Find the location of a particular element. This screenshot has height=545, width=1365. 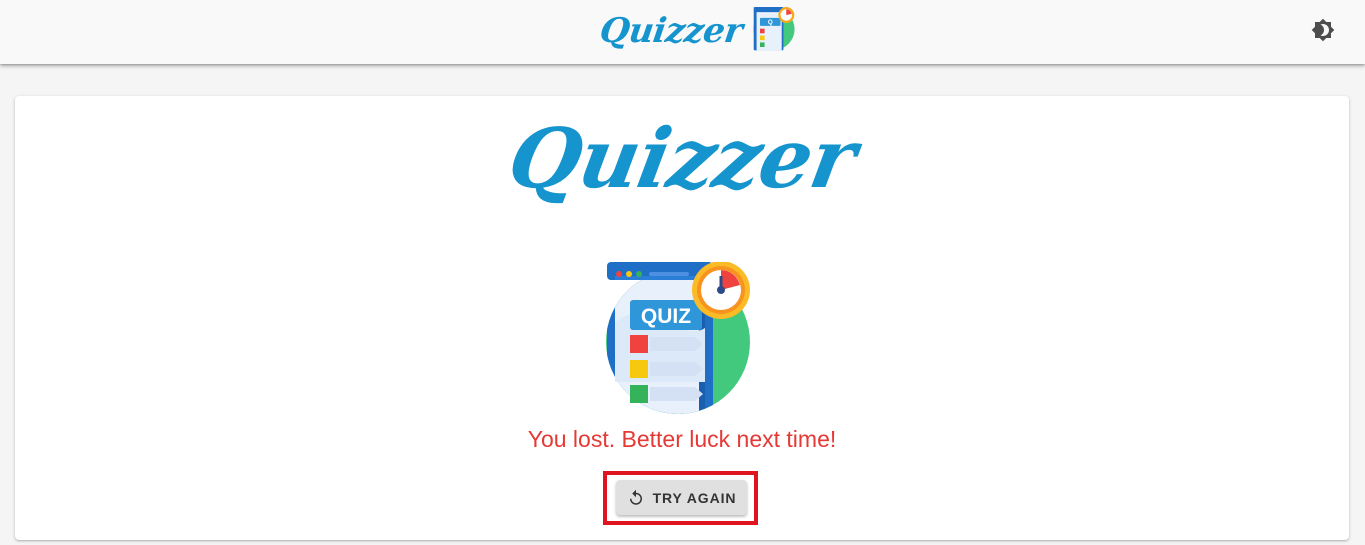

quiz-clipboard-icon: QUIZ is located at coordinates (678, 337).